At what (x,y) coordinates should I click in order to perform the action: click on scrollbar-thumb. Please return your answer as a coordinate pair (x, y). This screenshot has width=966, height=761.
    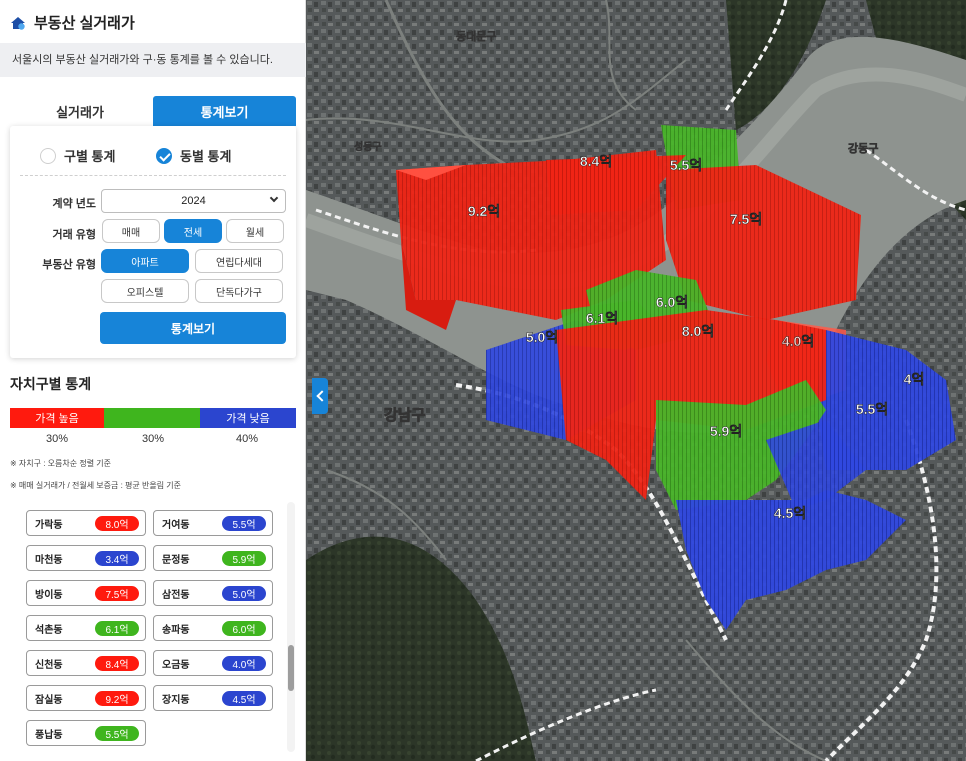
    Looking at the image, I should click on (291, 668).